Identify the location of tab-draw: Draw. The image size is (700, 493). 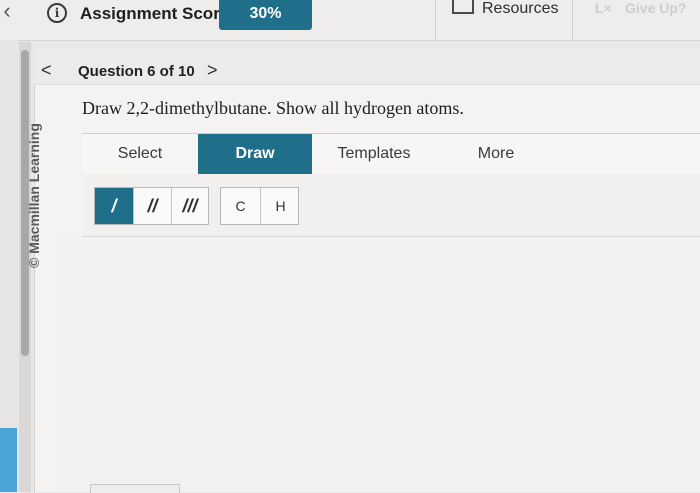
(255, 154).